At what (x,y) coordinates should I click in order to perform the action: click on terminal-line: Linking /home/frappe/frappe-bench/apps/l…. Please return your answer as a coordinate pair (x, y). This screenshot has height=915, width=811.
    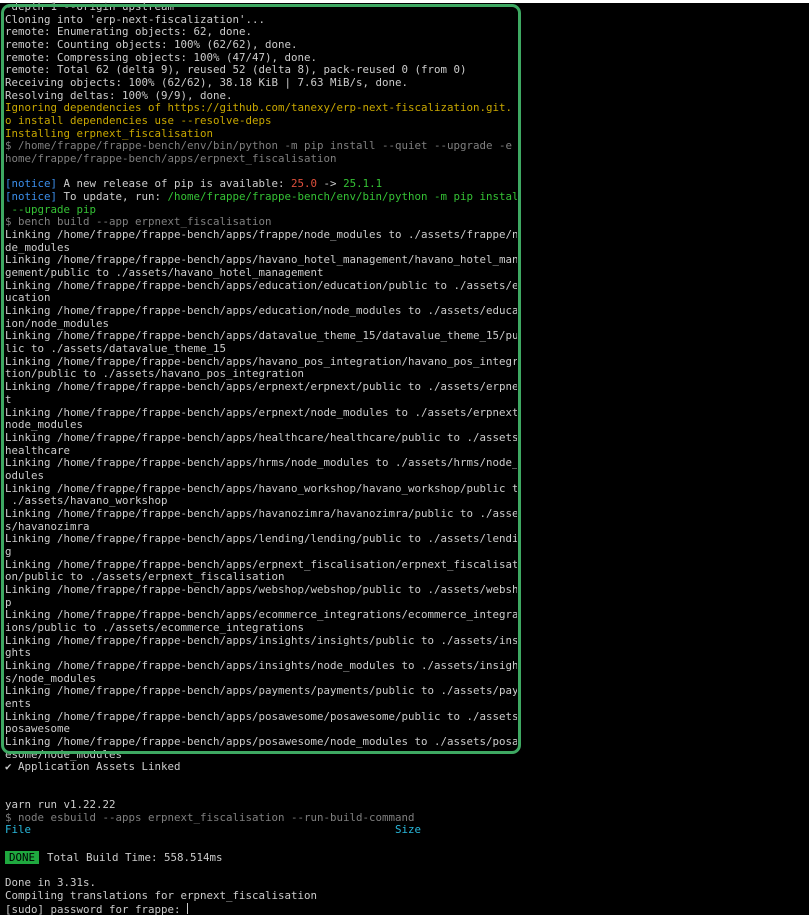
    Looking at the image, I should click on (261, 539).